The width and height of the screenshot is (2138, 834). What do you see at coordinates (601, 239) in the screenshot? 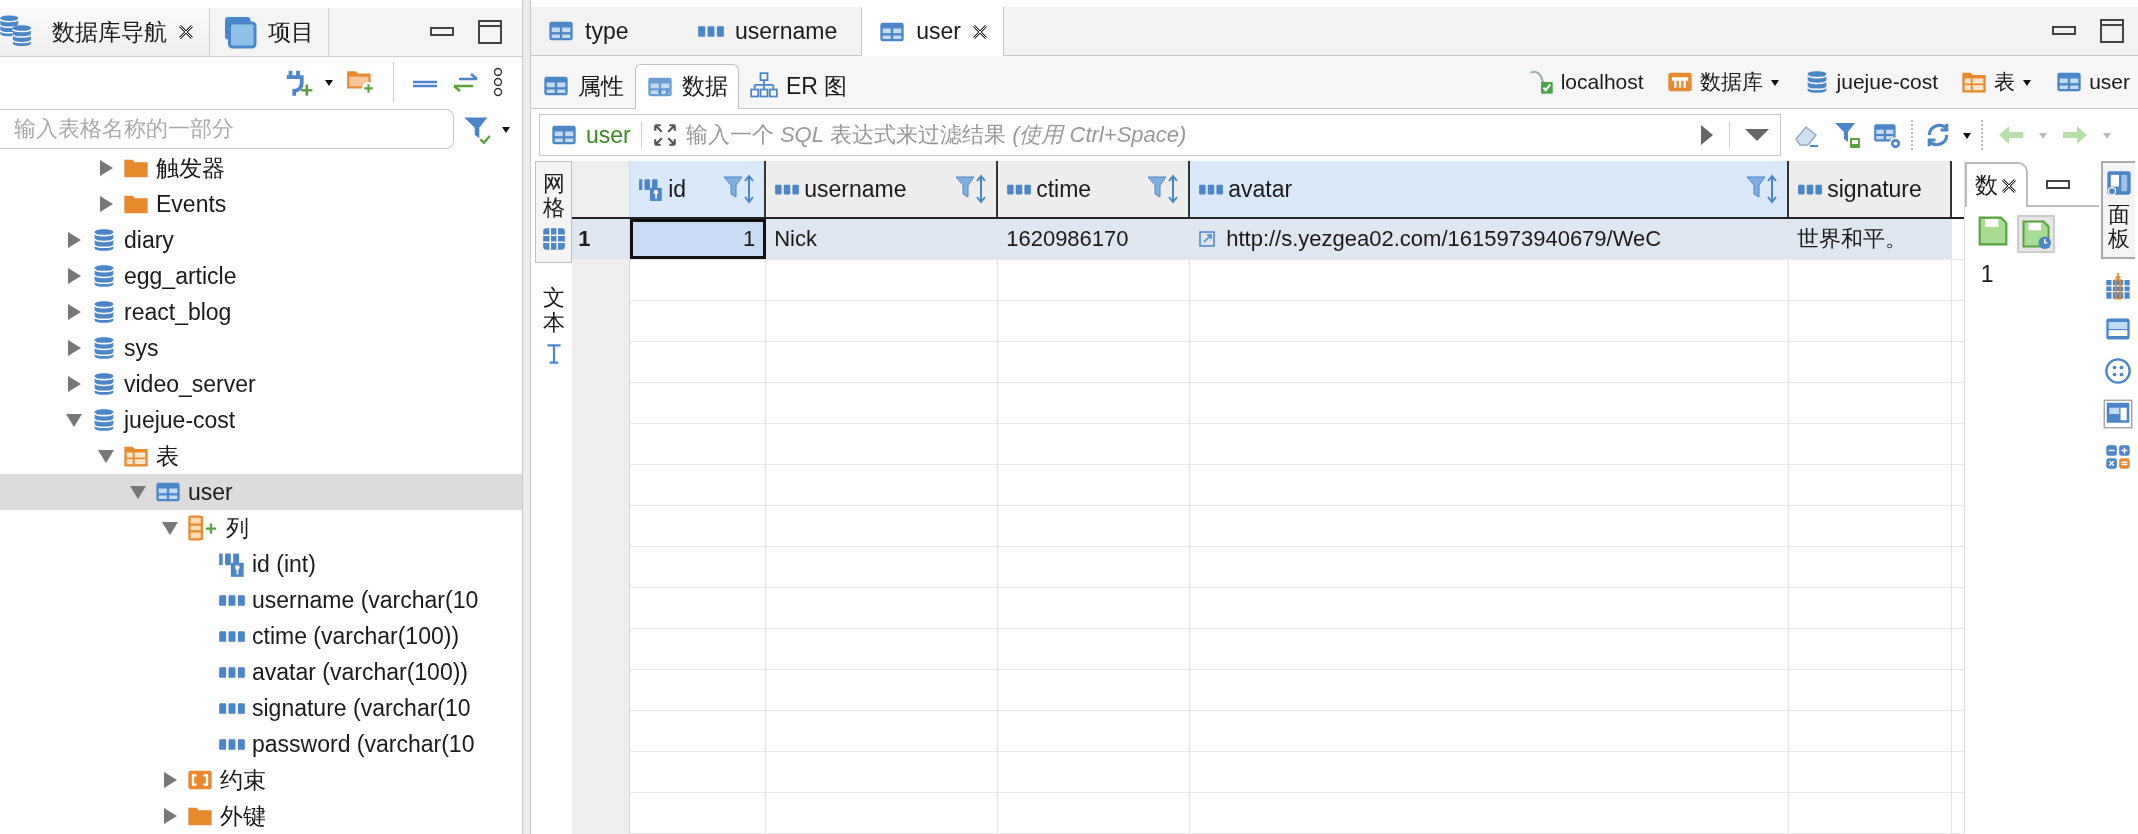
I see `row-number: 1` at bounding box center [601, 239].